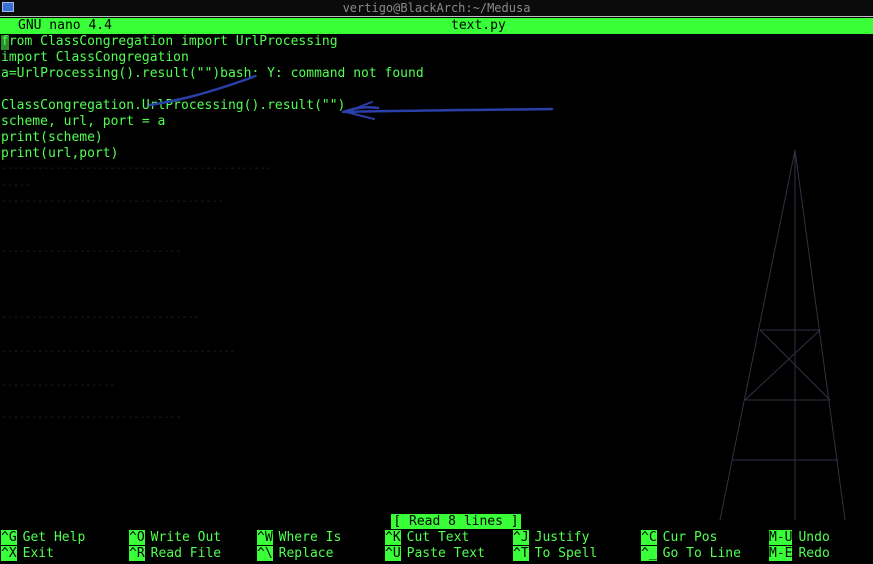 The height and width of the screenshot is (564, 873). What do you see at coordinates (59, 154) in the screenshot?
I see `code-line: print(url,port)` at bounding box center [59, 154].